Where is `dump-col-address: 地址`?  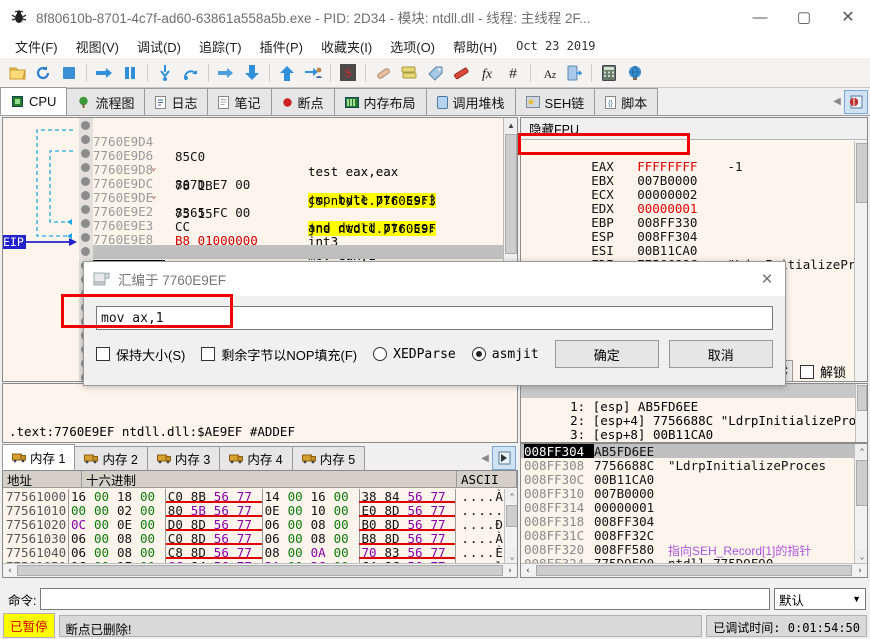 dump-col-address: 地址 is located at coordinates (42, 479).